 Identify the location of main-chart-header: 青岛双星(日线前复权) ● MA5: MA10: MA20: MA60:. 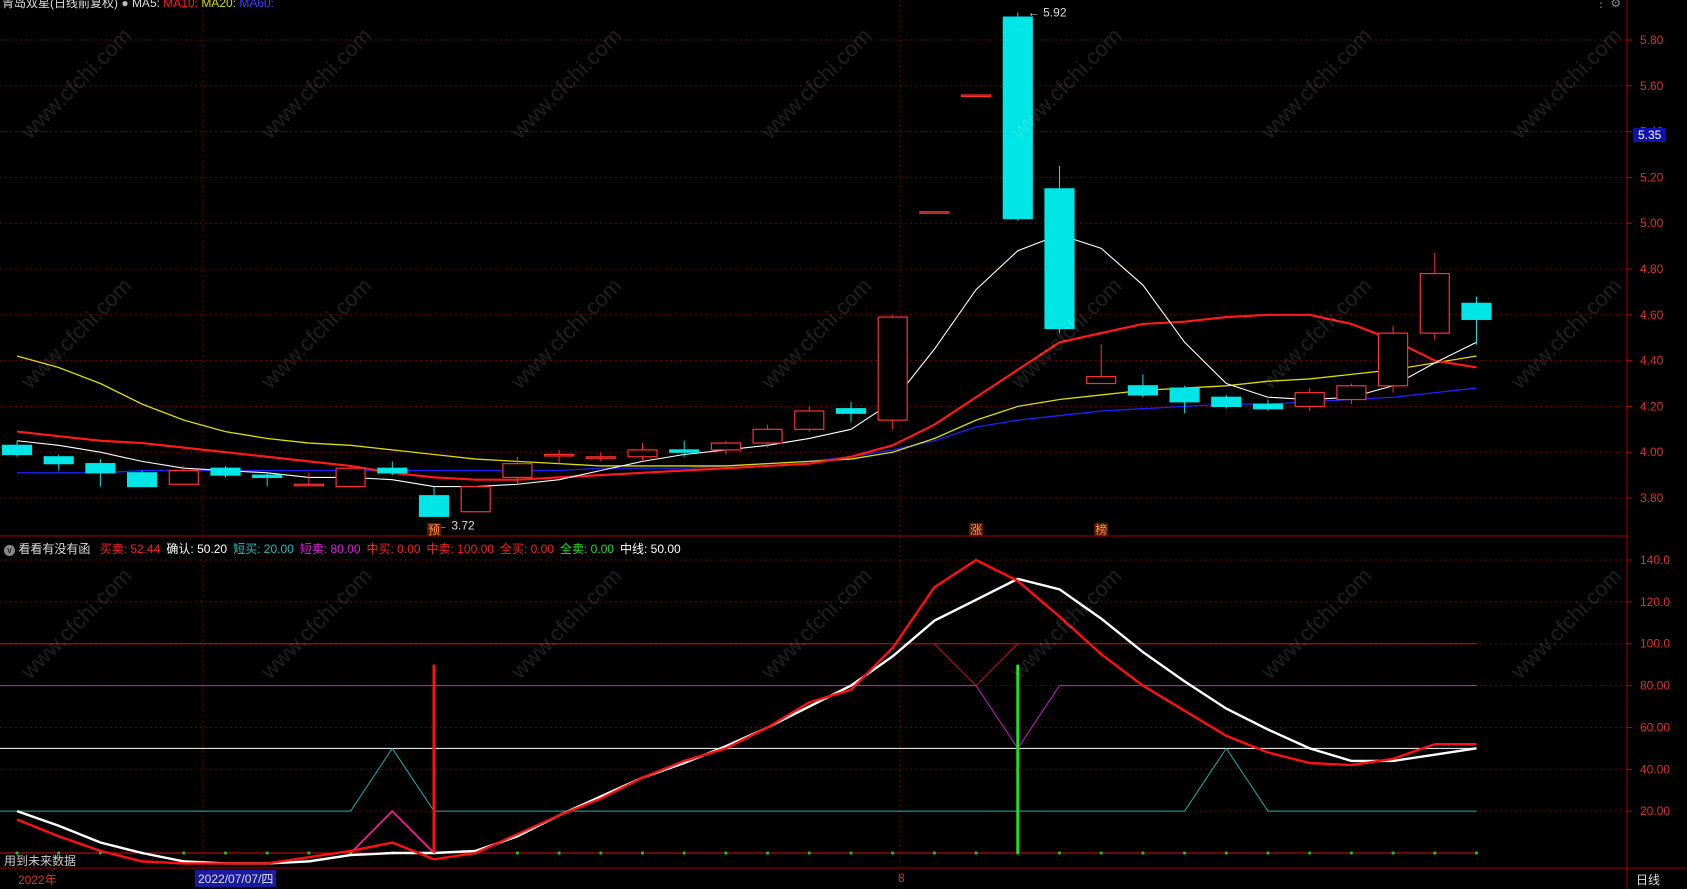
(138, 5).